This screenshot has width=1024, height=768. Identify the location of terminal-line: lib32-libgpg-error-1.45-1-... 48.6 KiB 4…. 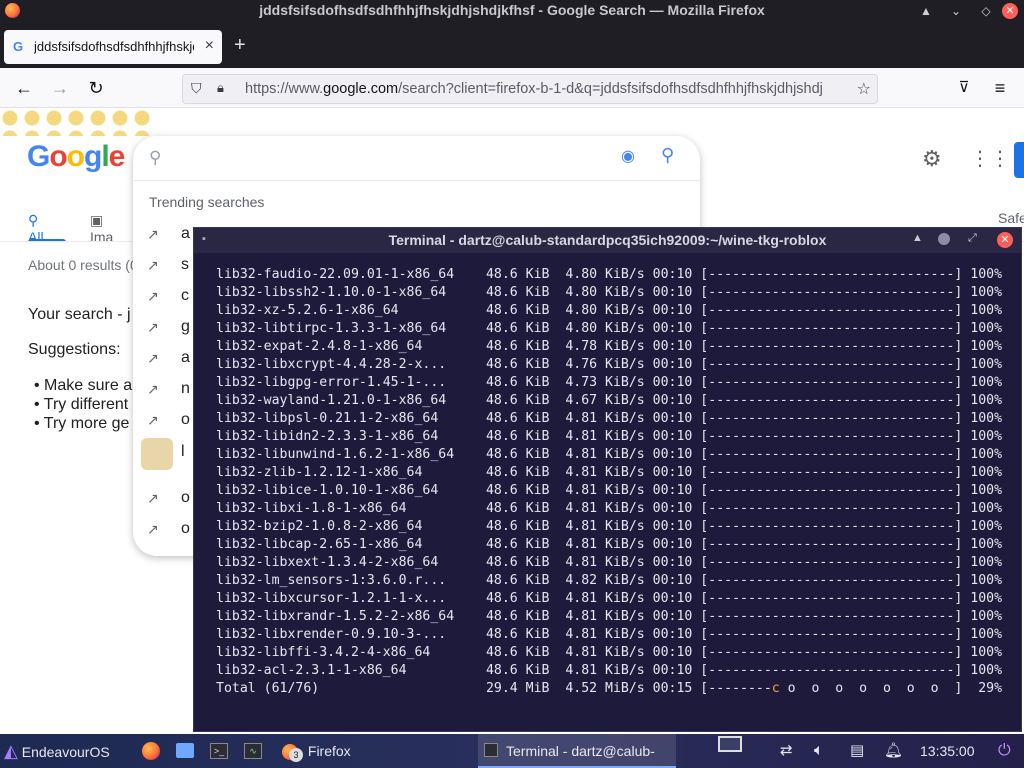
(609, 382).